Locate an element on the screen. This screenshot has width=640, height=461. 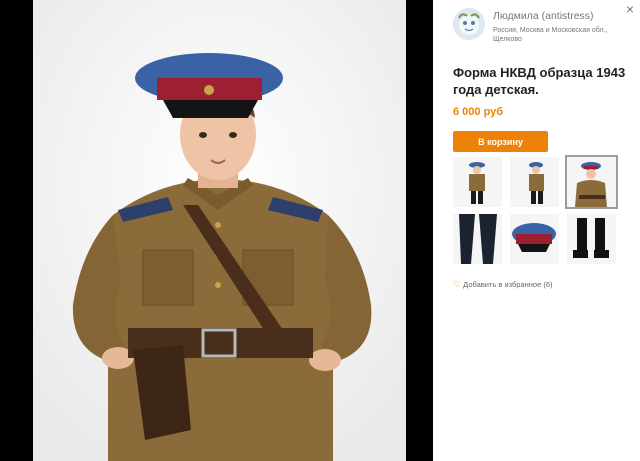
avatar is located at coordinates (469, 24).